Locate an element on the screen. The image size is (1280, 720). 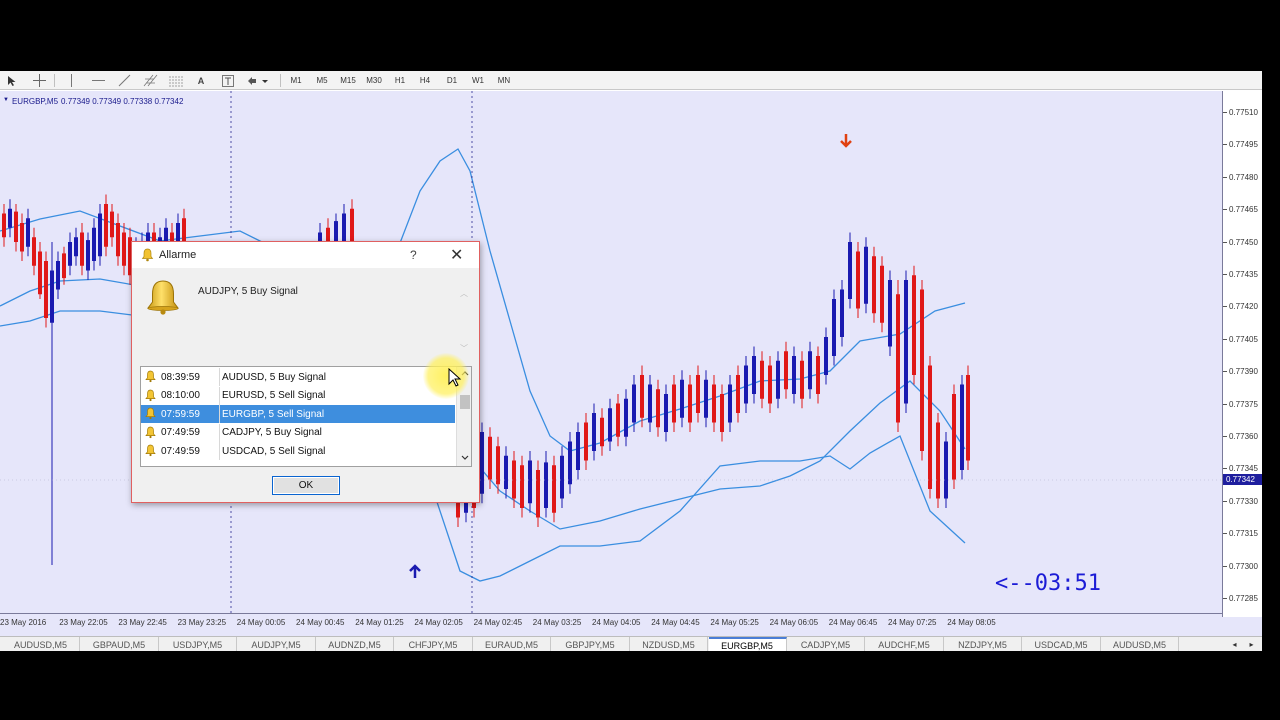
chart-tab: USDJPY,M5 is located at coordinates (198, 644).